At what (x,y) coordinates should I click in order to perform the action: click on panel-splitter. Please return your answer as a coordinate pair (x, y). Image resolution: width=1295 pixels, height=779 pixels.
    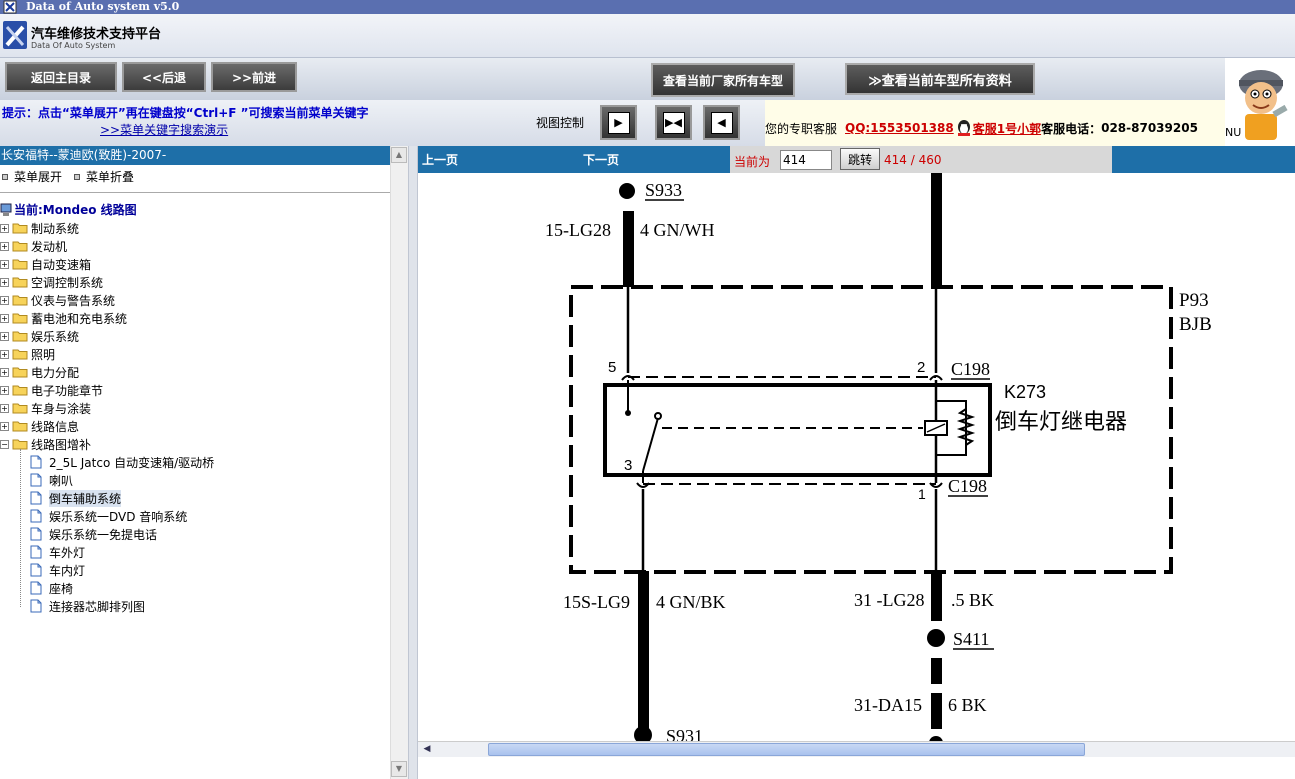
    Looking at the image, I should click on (413, 462).